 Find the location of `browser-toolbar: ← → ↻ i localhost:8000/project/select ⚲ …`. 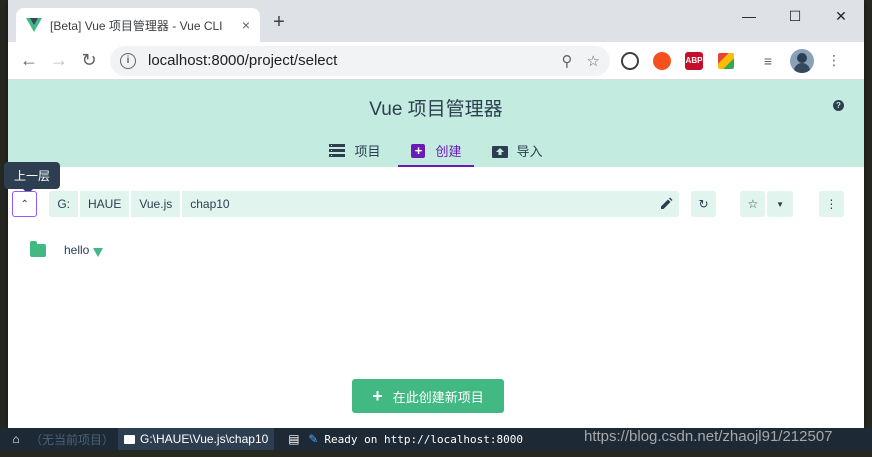

browser-toolbar: ← → ↻ i localhost:8000/project/select ⚲ … is located at coordinates (436, 61).